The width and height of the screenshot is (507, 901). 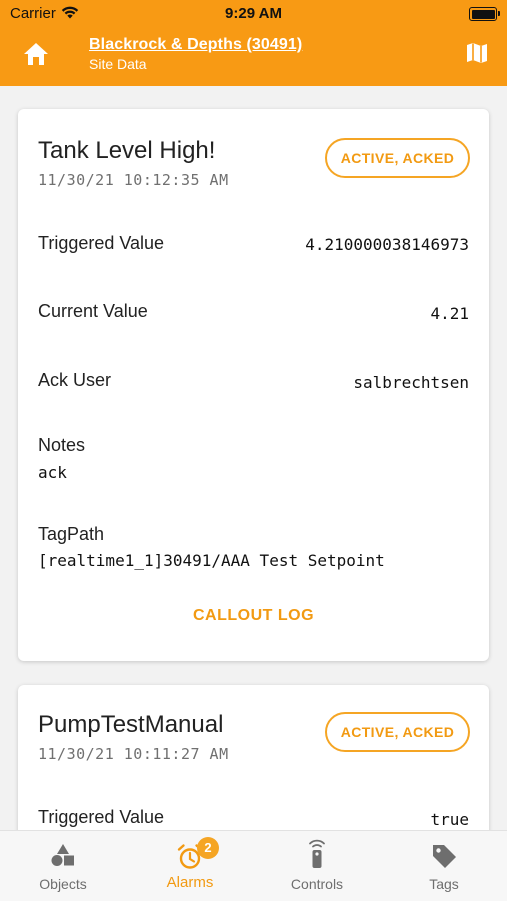 I want to click on tagpath-label: TagPath, so click(x=71, y=534).